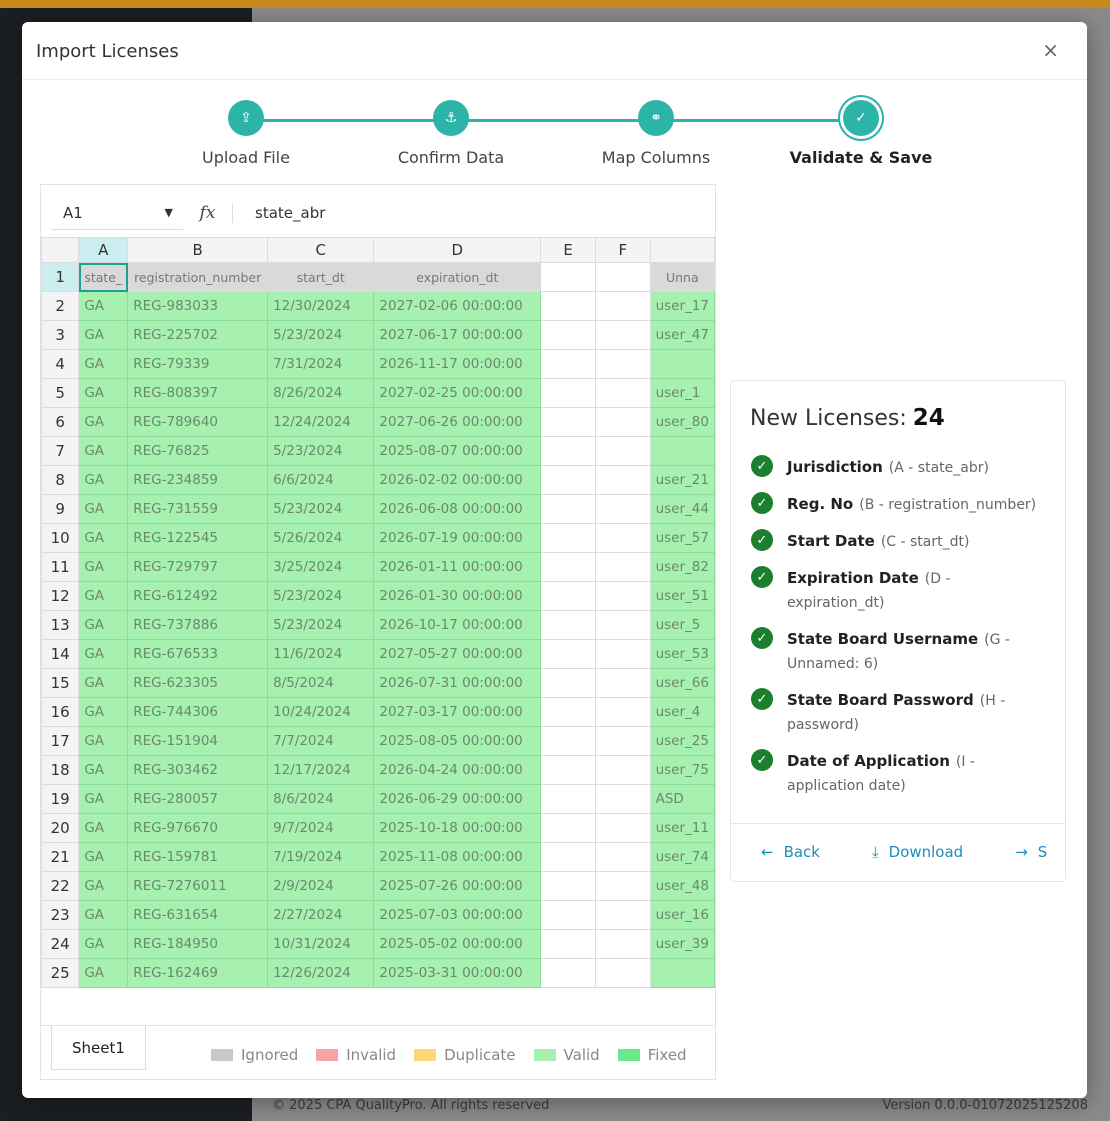 The width and height of the screenshot is (1110, 1121). I want to click on data-cell: user_16, so click(682, 915).